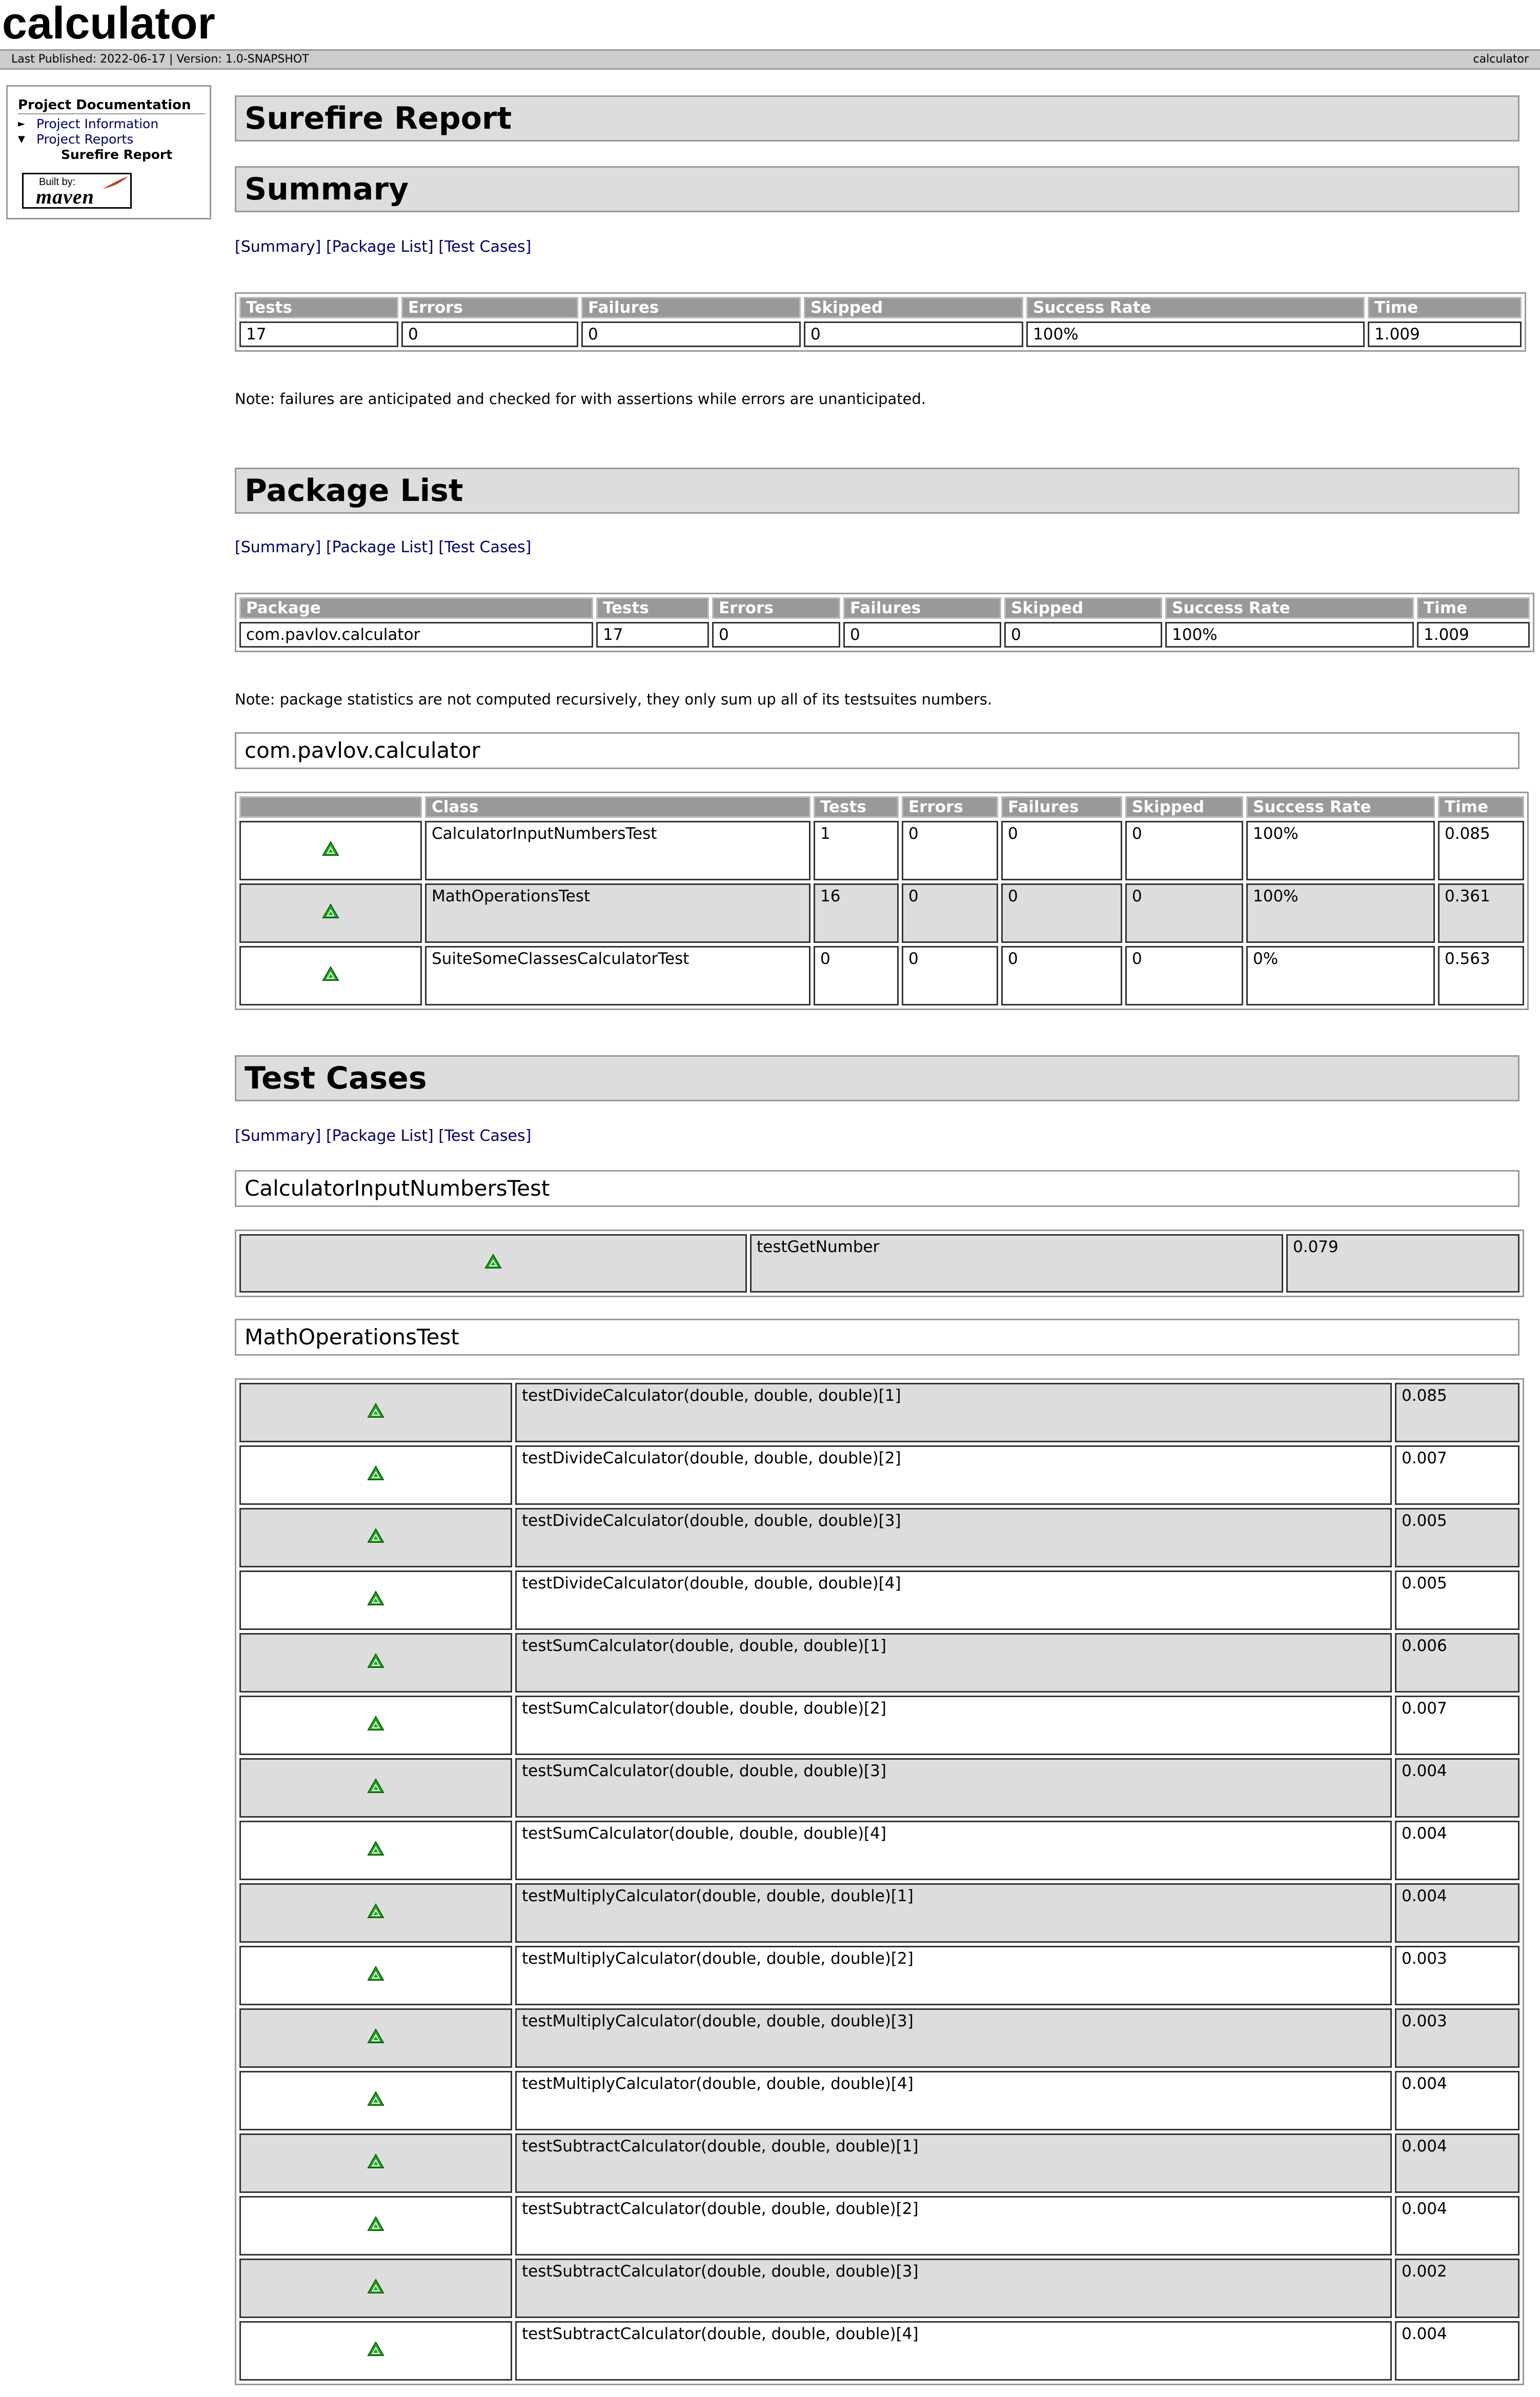 The image size is (1540, 2397). What do you see at coordinates (1340, 975) in the screenshot?
I see `table-cell: 0%` at bounding box center [1340, 975].